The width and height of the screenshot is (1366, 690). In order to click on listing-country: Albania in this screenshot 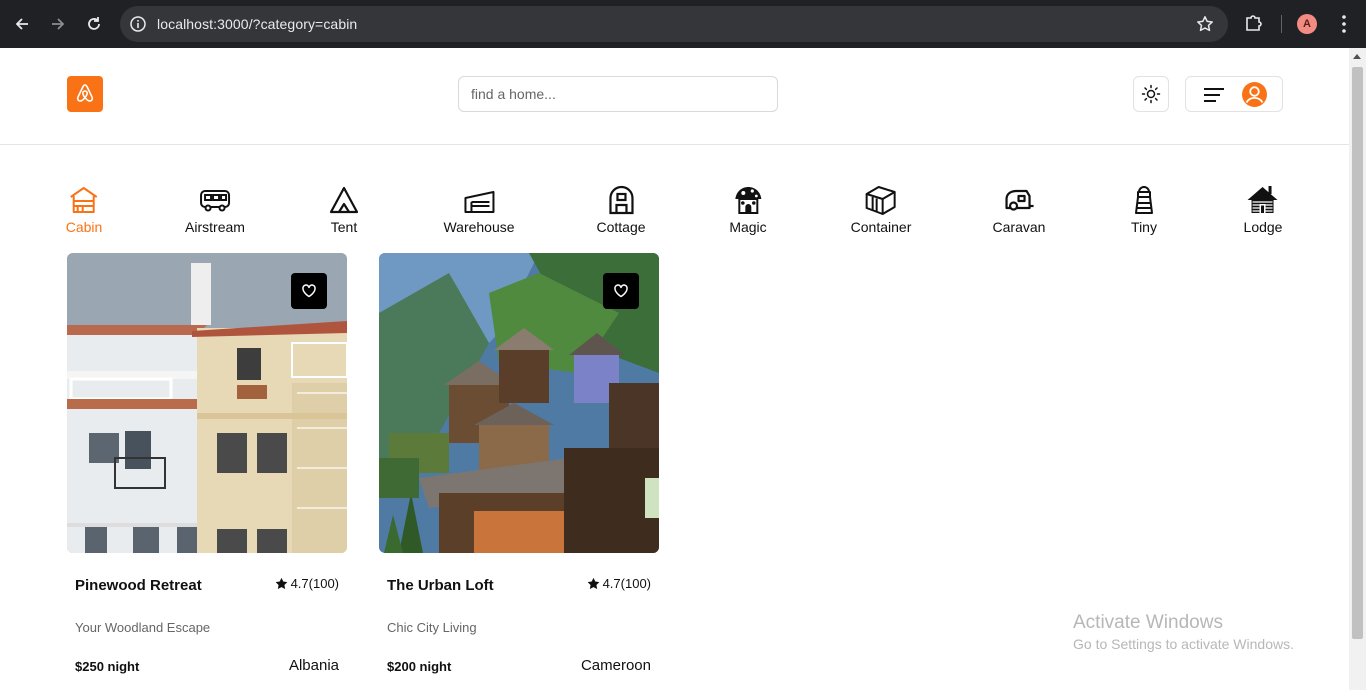, I will do `click(313, 665)`.